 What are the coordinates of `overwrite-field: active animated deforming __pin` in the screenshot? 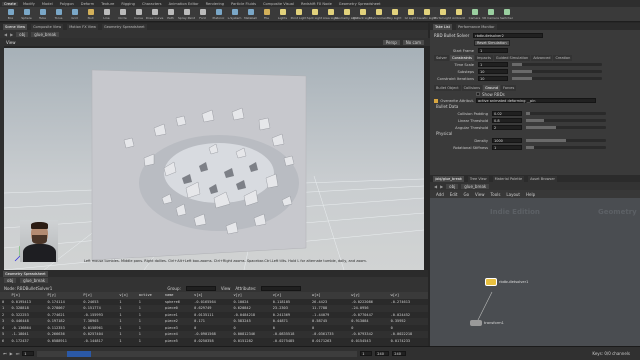 It's located at (536, 100).